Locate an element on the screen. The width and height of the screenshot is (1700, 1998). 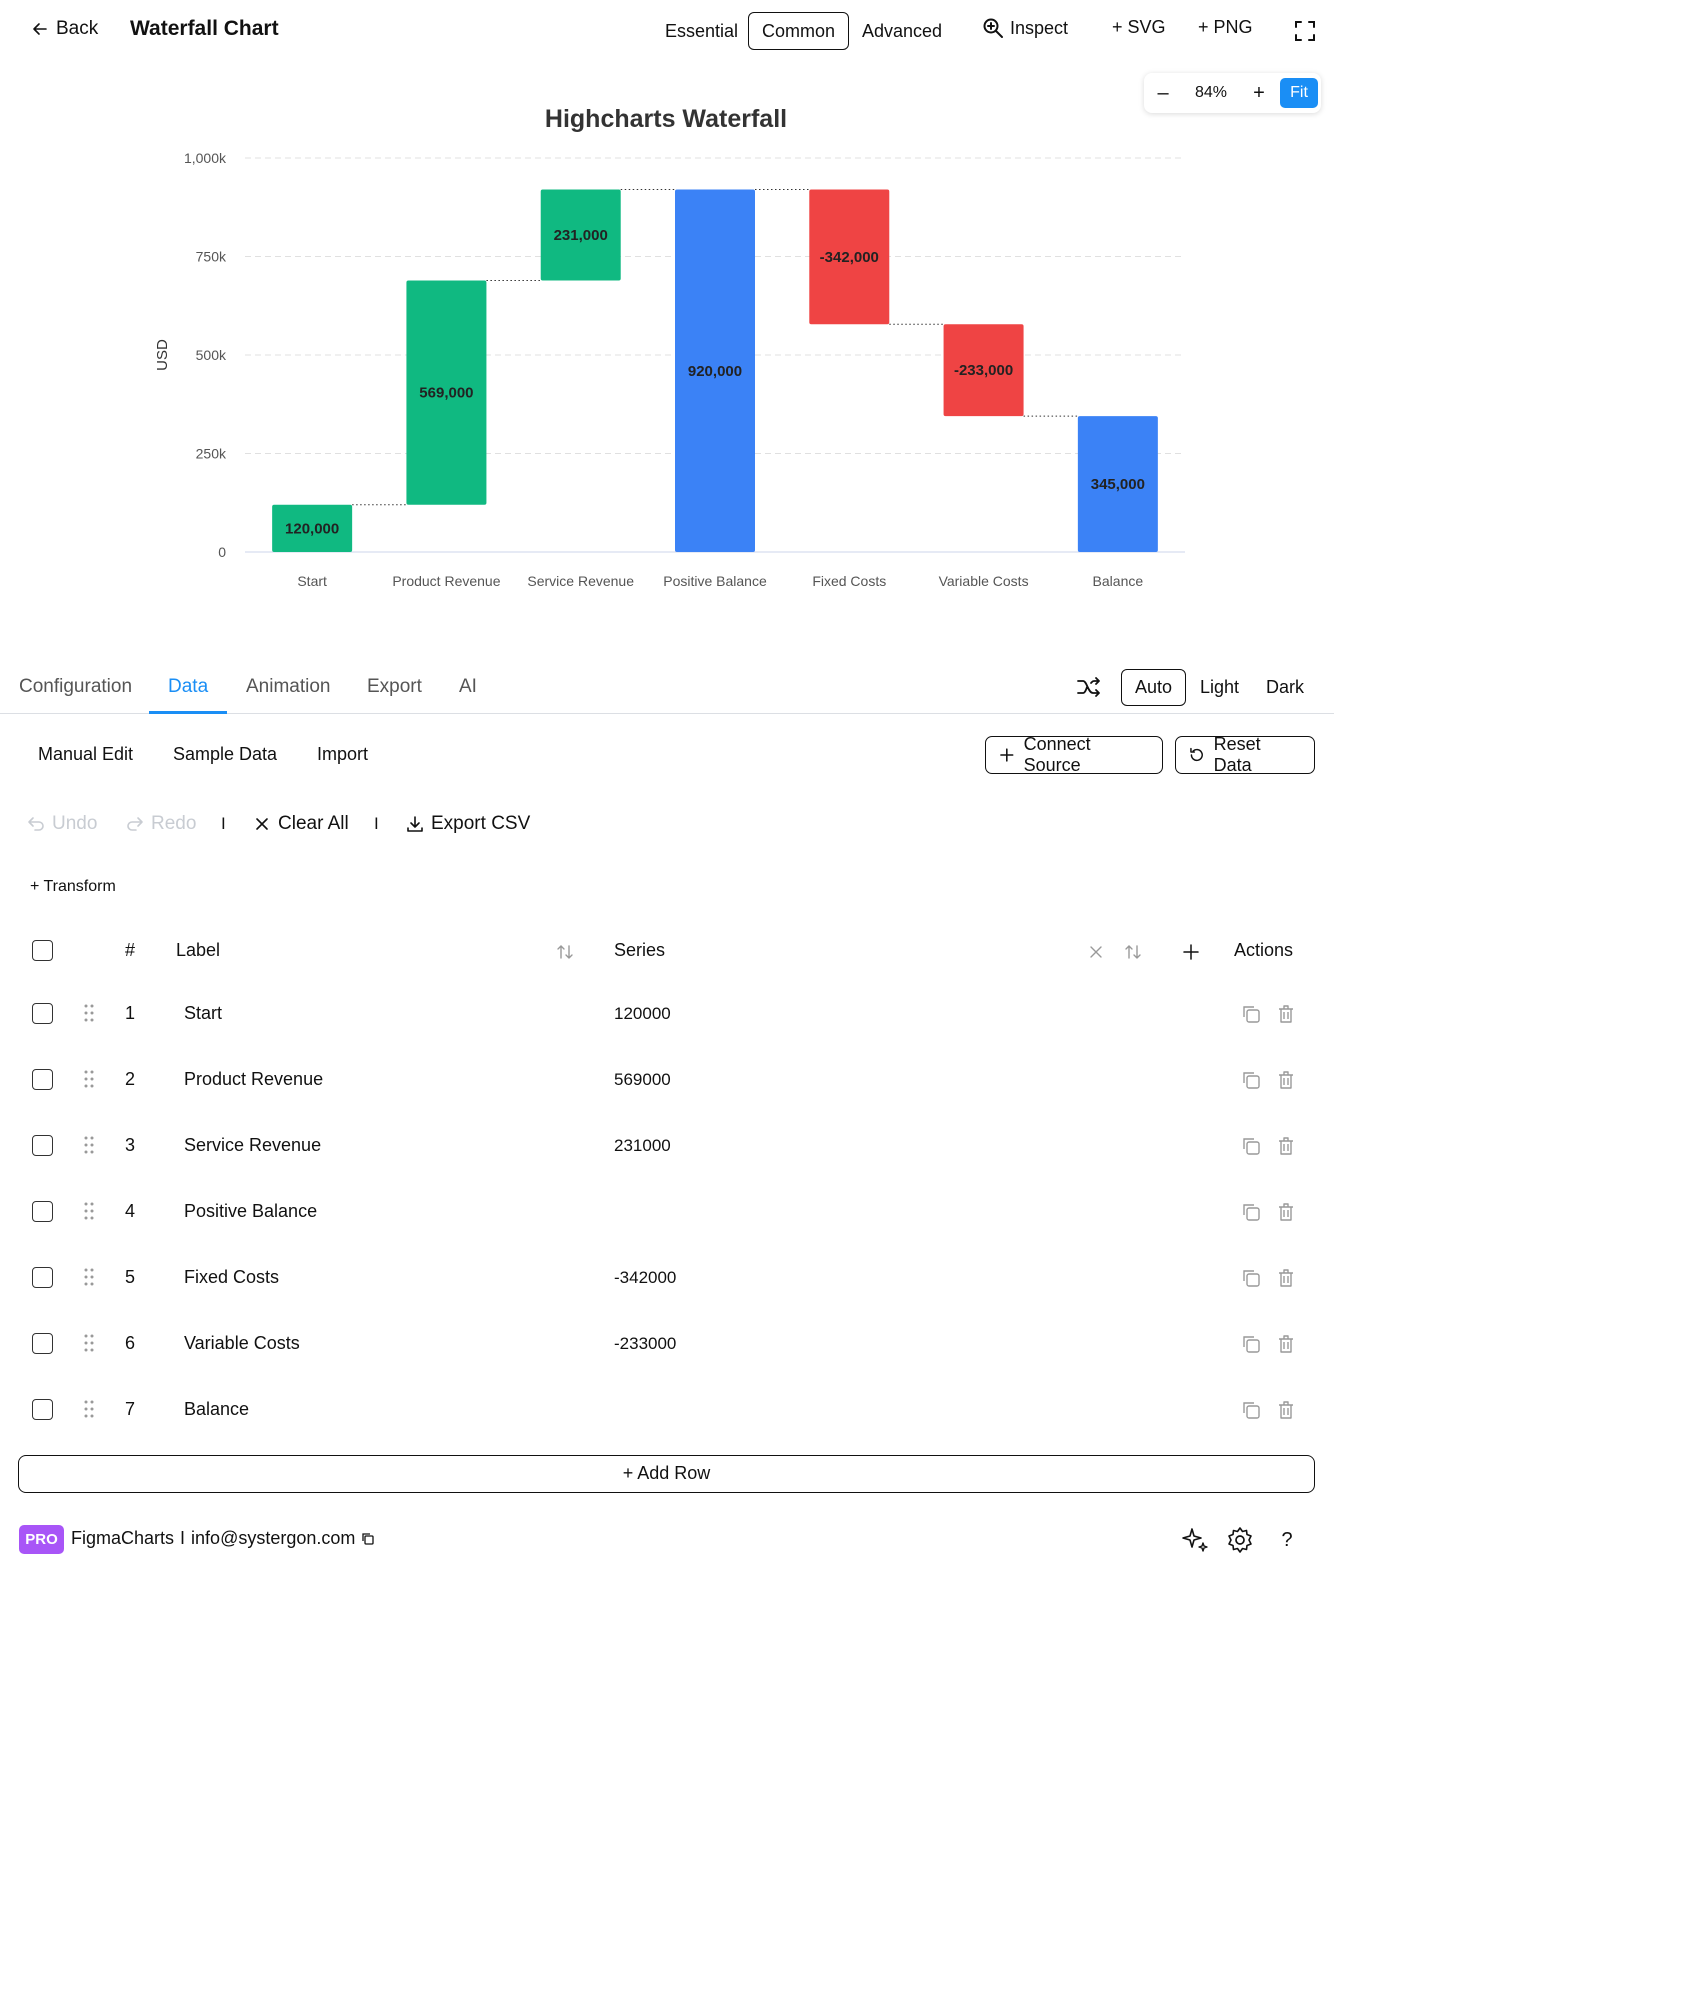
tab-data: Data is located at coordinates (188, 687).